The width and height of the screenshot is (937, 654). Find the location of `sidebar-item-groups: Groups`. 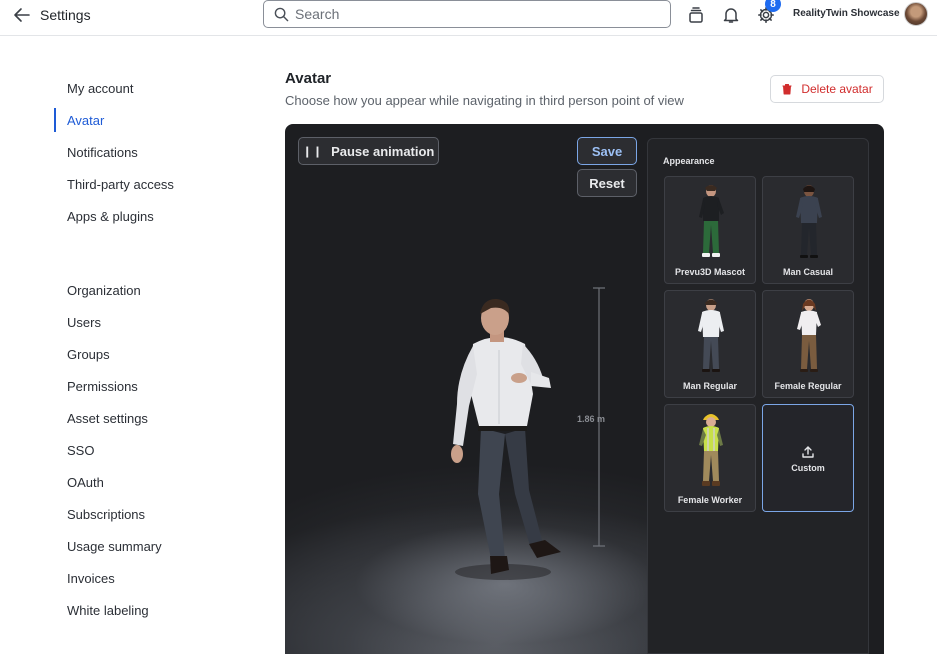

sidebar-item-groups: Groups is located at coordinates (88, 354).